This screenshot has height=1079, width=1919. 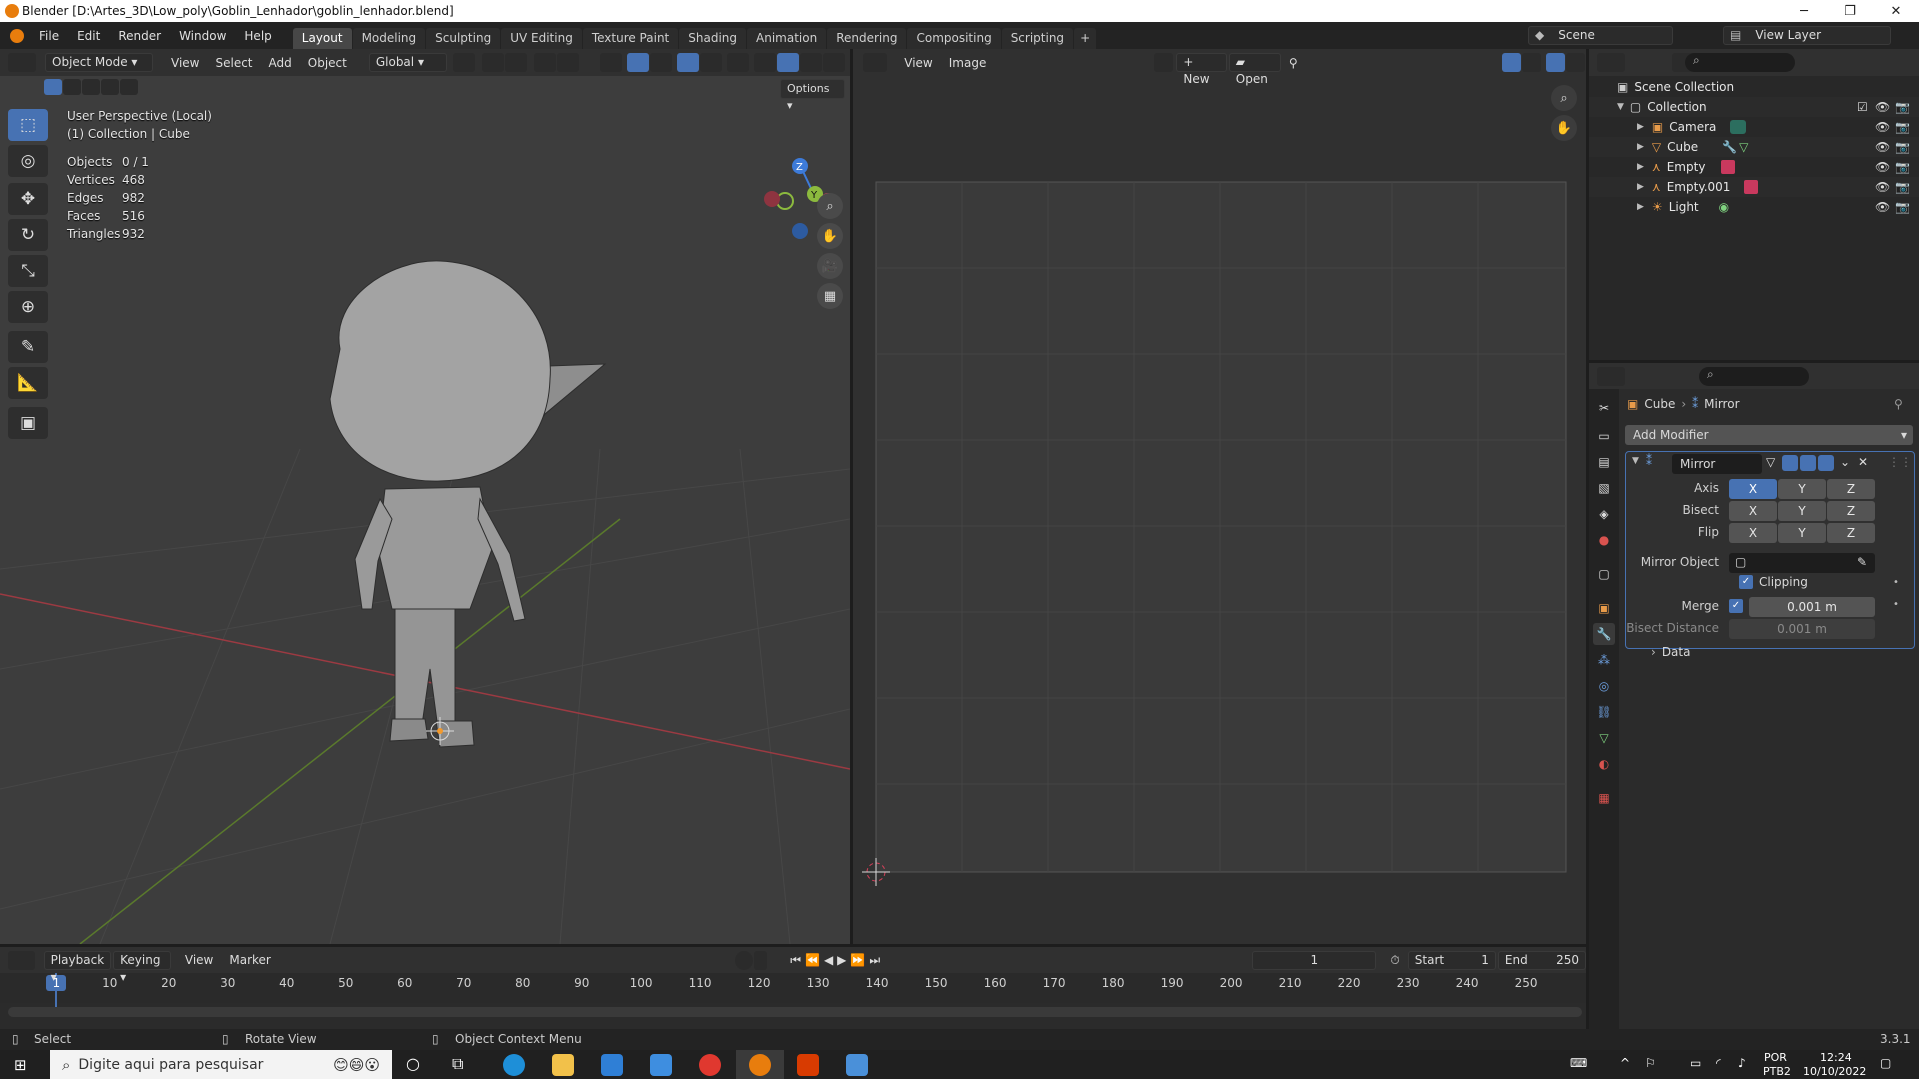 I want to click on timeline-menu-marker: Marker, so click(x=249, y=960).